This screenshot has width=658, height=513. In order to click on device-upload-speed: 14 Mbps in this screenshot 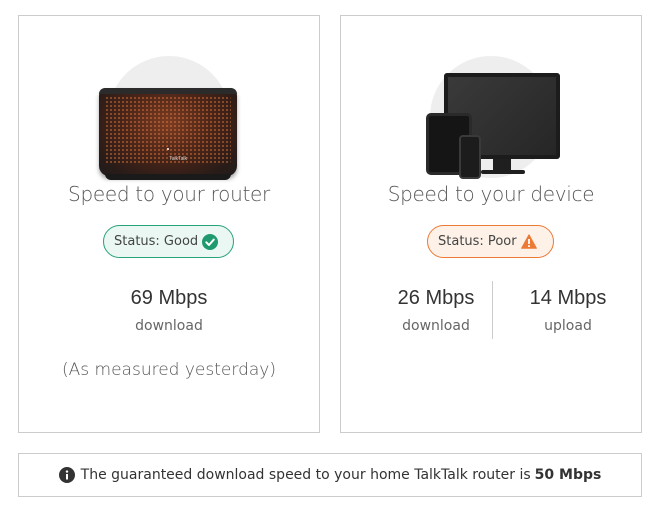, I will do `click(568, 298)`.